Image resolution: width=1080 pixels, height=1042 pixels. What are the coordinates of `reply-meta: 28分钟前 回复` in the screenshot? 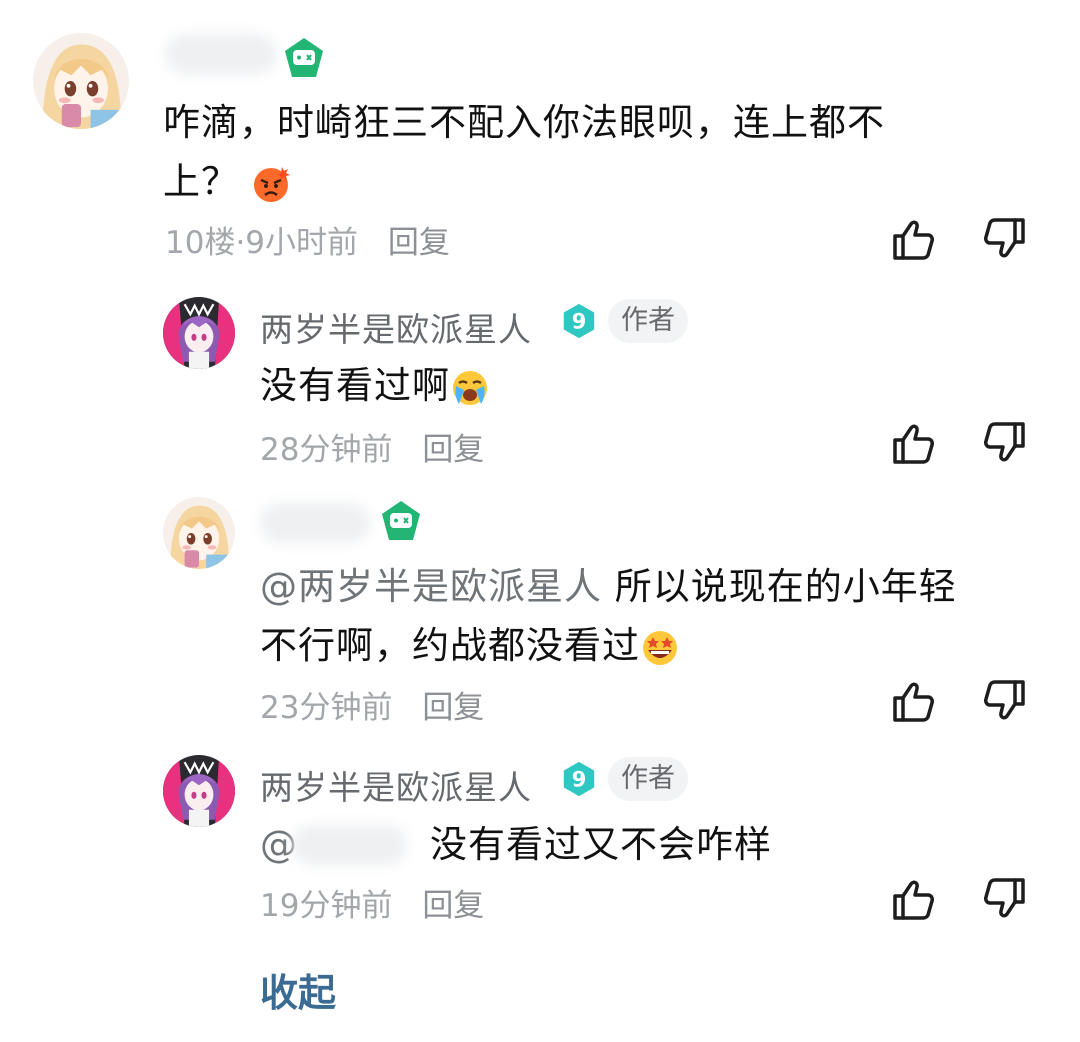 It's located at (372, 446).